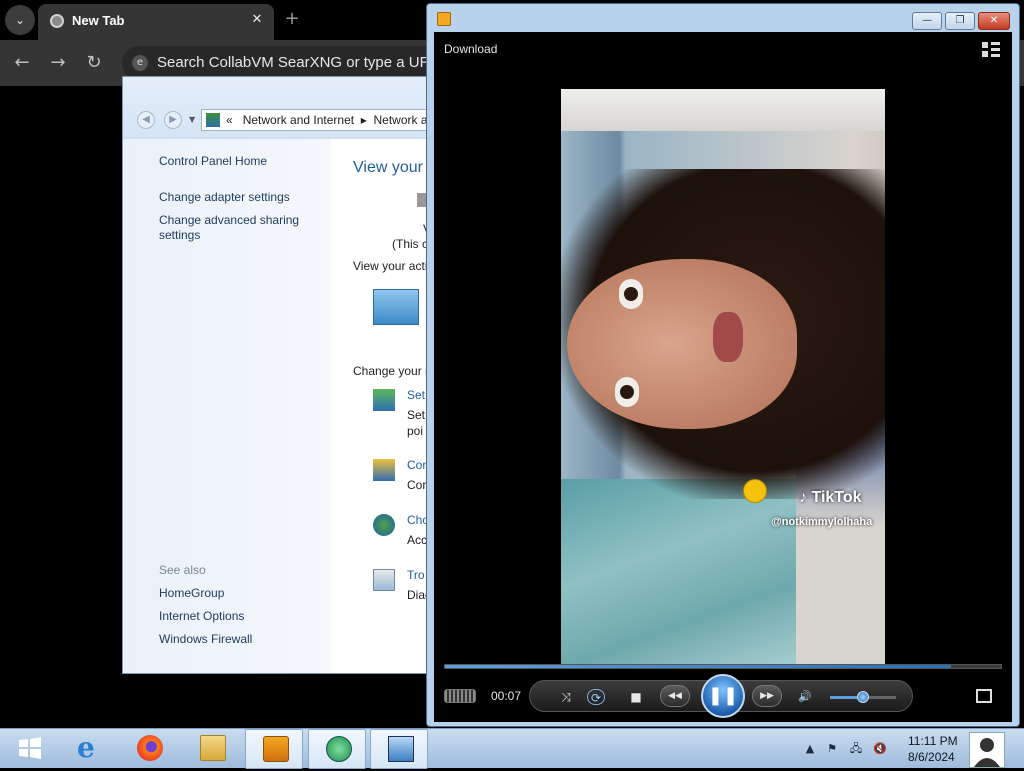 The height and width of the screenshot is (771, 1024). Describe the element at coordinates (805, 697) in the screenshot. I see `mute-button: 🔊` at that location.